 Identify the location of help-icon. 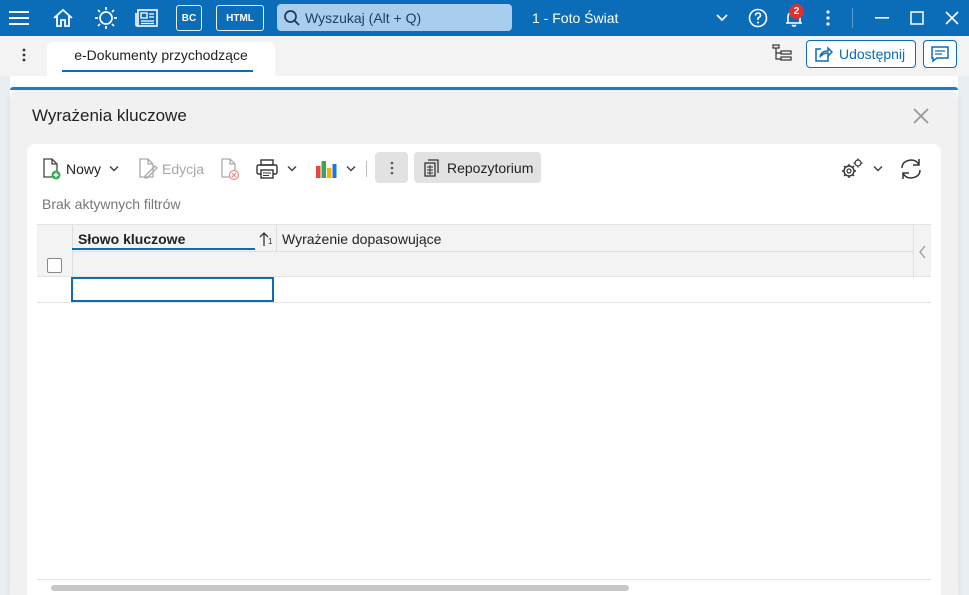
(758, 18).